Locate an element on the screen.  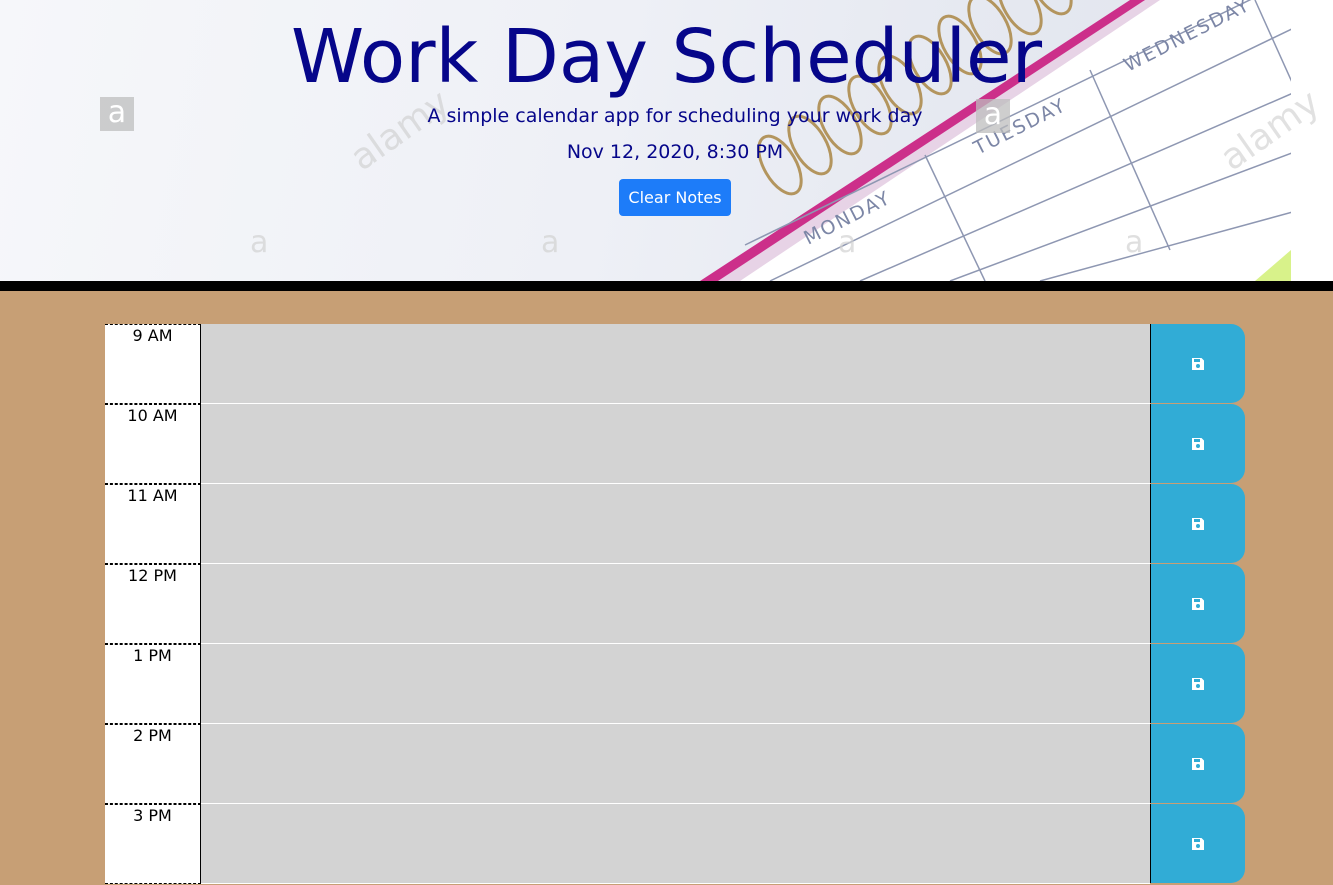
time-block-row: 11 AM is located at coordinates (675, 524).